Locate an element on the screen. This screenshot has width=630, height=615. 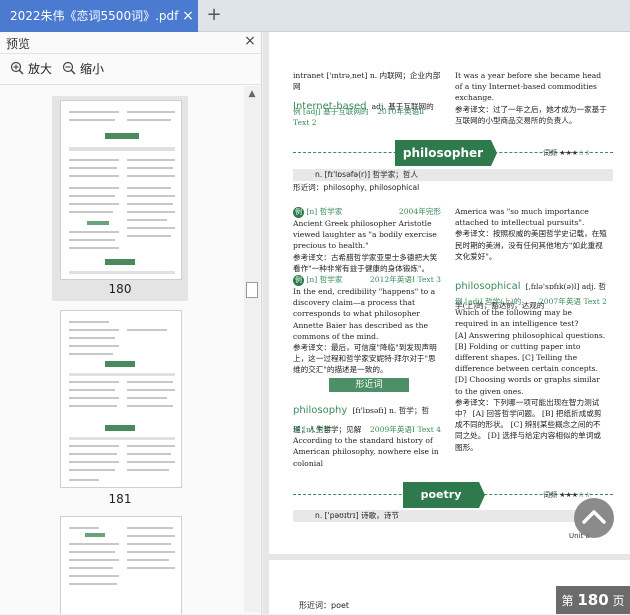
scroll-up-arrow-icon: ▲ is located at coordinates (252, 94).